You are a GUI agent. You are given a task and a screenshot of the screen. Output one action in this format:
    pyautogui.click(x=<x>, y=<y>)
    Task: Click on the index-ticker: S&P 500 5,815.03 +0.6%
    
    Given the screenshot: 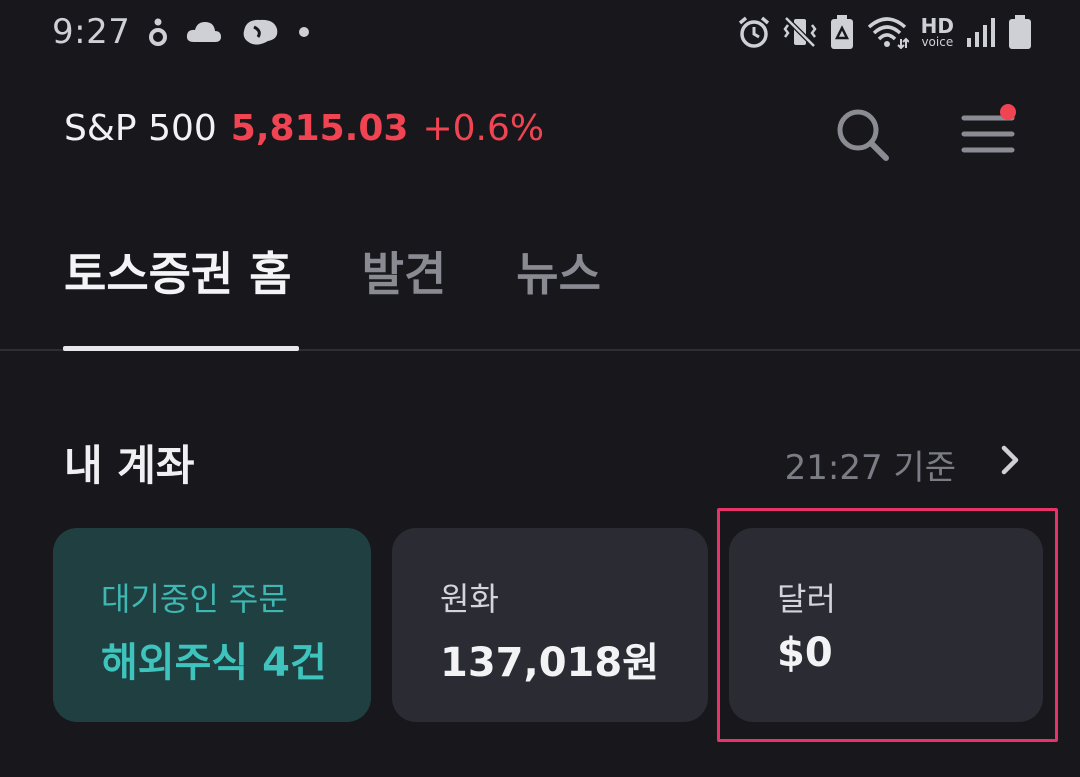 What is the action you would take?
    pyautogui.click(x=304, y=133)
    